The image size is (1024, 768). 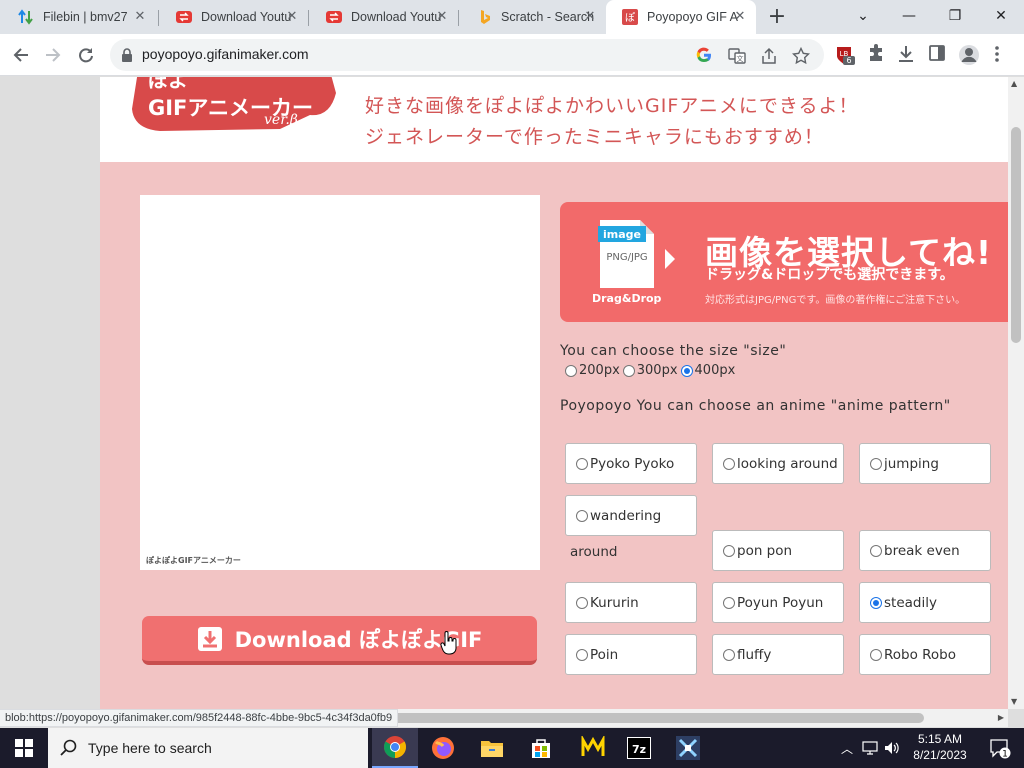 I want to click on scroll-up-arrow-icon: ▲, so click(x=1014, y=83).